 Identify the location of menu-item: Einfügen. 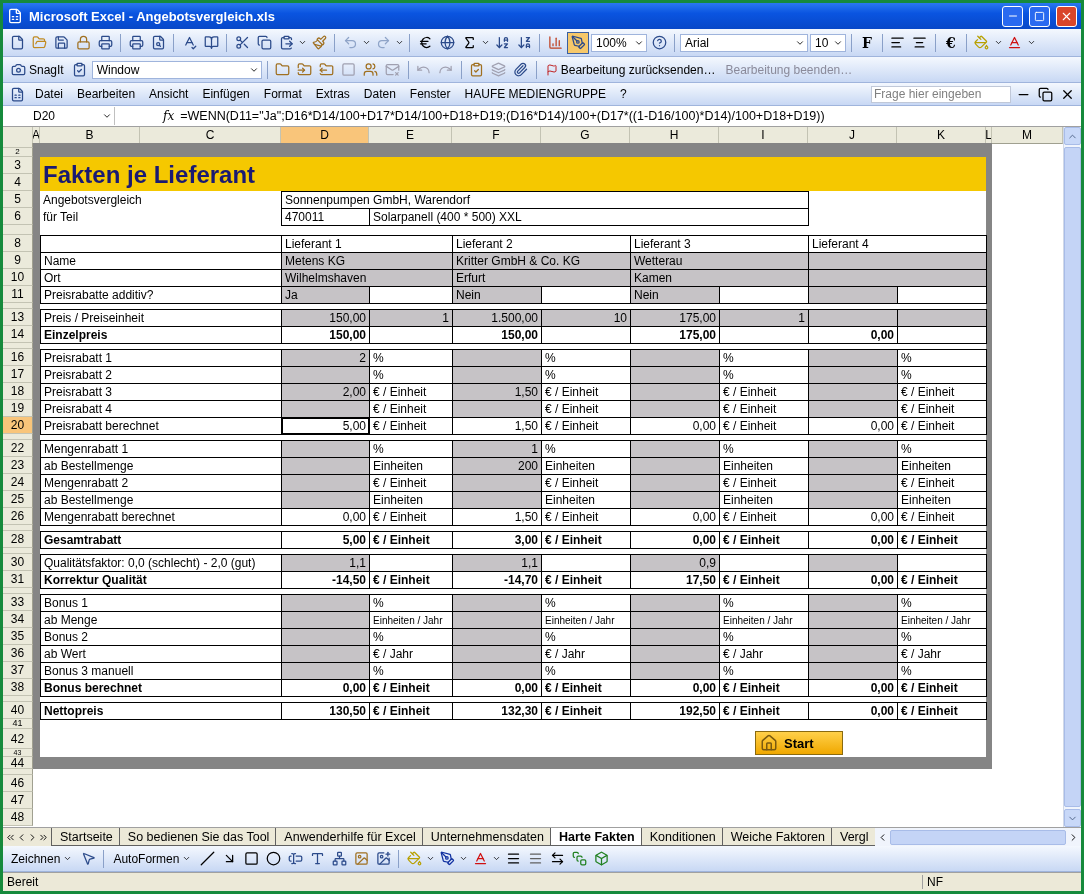
(226, 94).